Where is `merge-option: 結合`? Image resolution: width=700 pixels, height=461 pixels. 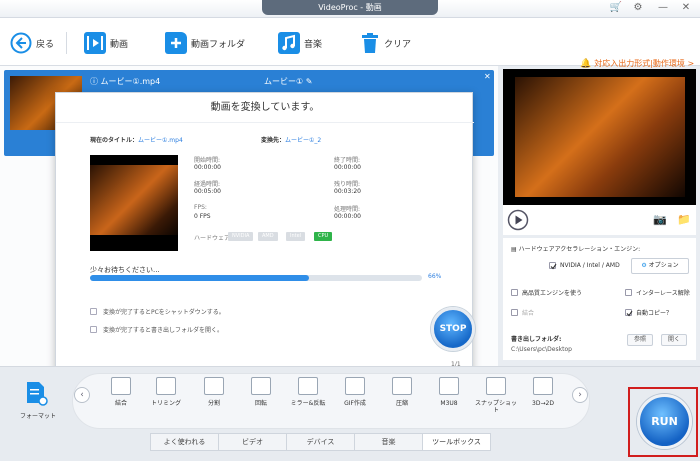 merge-option: 結合 is located at coordinates (522, 312).